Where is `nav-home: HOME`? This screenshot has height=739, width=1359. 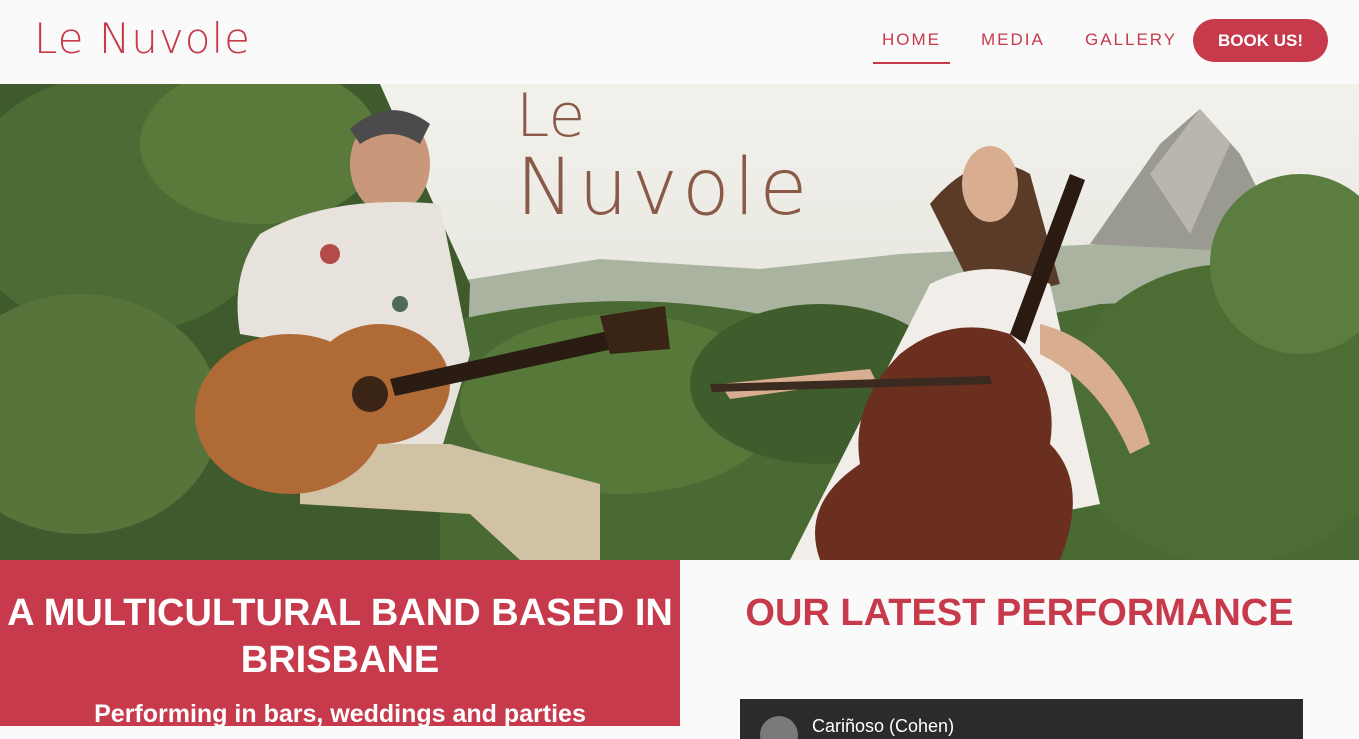 nav-home: HOME is located at coordinates (911, 47).